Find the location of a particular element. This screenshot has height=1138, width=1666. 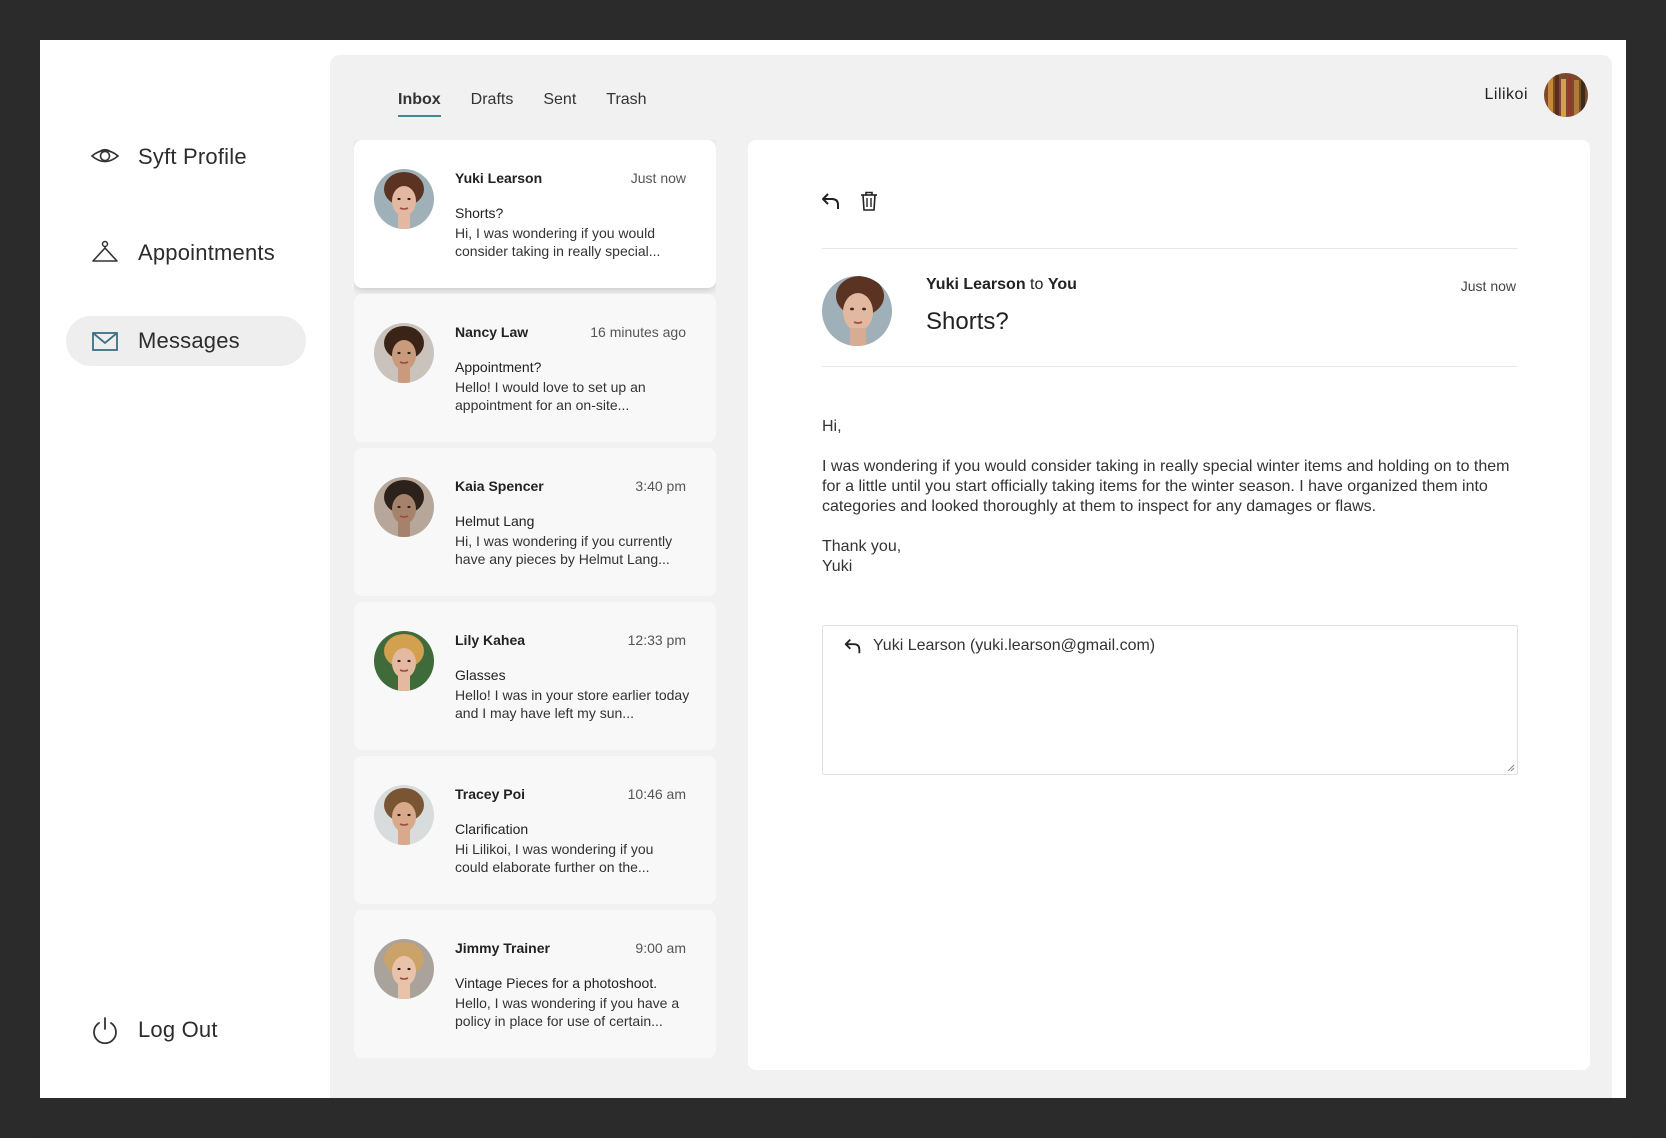

message-subject: Glasses is located at coordinates (480, 675).